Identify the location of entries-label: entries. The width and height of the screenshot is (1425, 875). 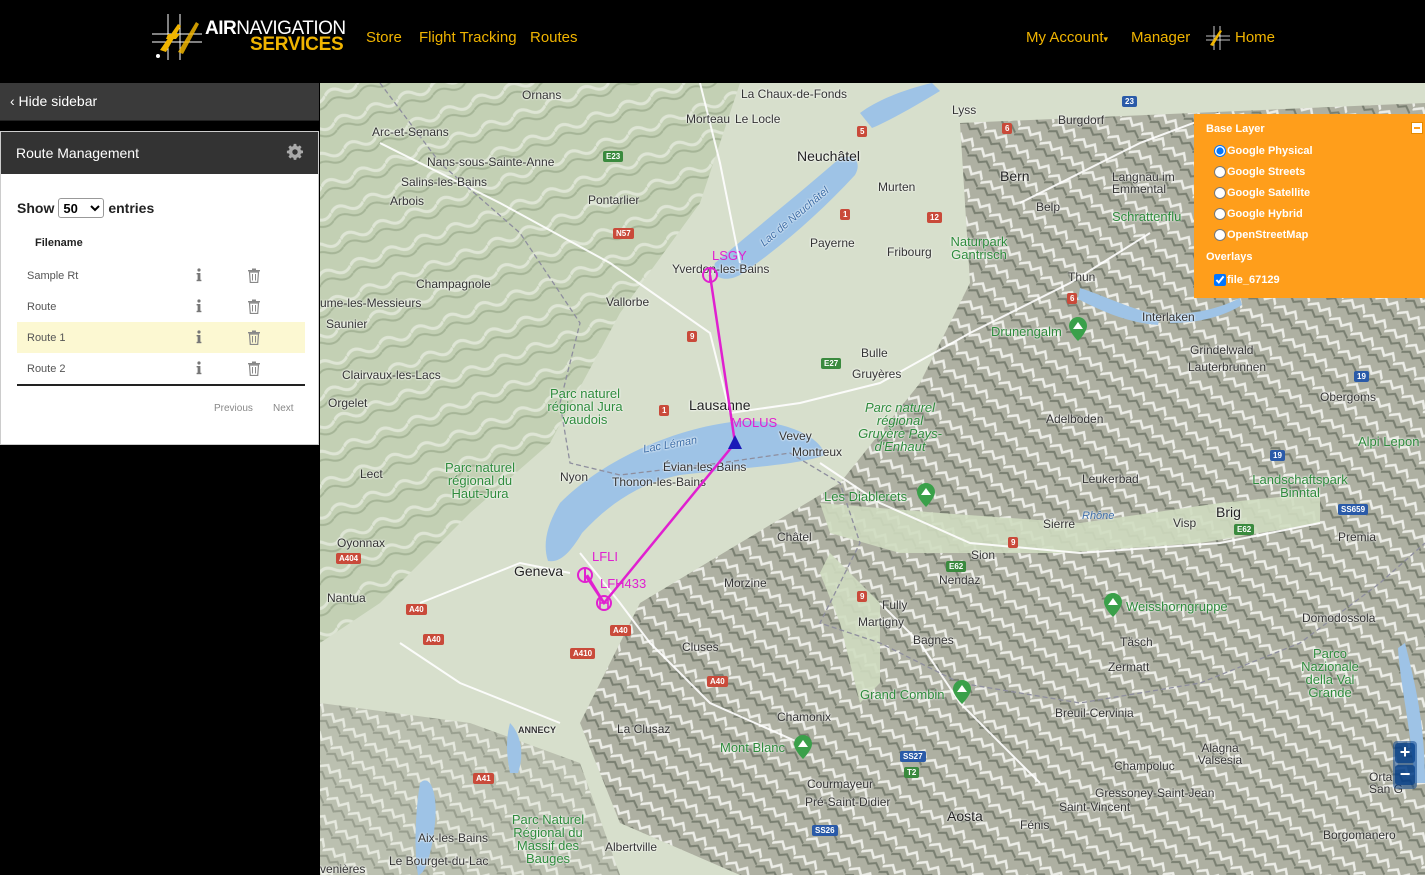
(131, 208).